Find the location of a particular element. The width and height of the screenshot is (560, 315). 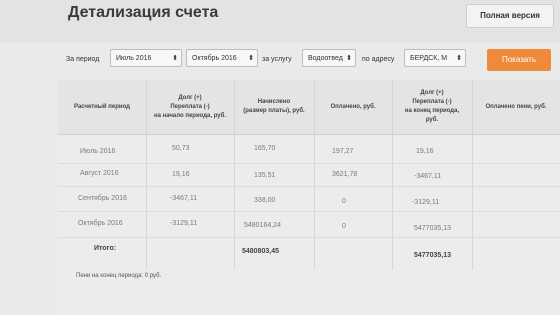

cell-charged: 338,00 is located at coordinates (265, 200).